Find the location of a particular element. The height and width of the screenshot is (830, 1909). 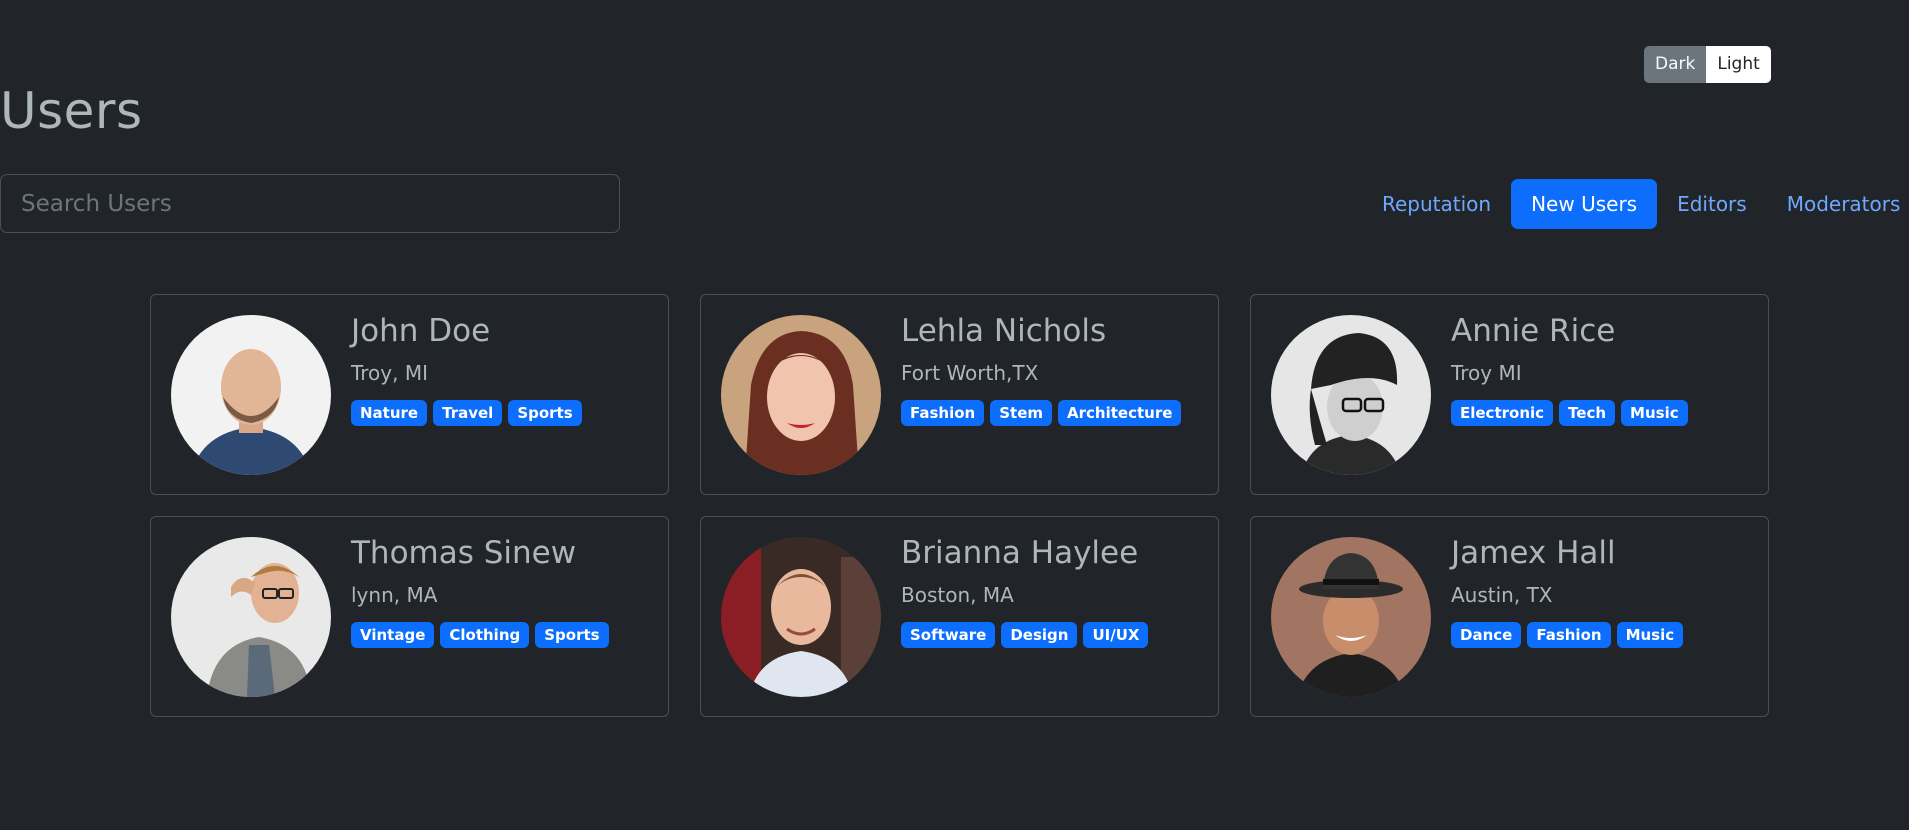

user-name: Thomas Sinew is located at coordinates (463, 553).